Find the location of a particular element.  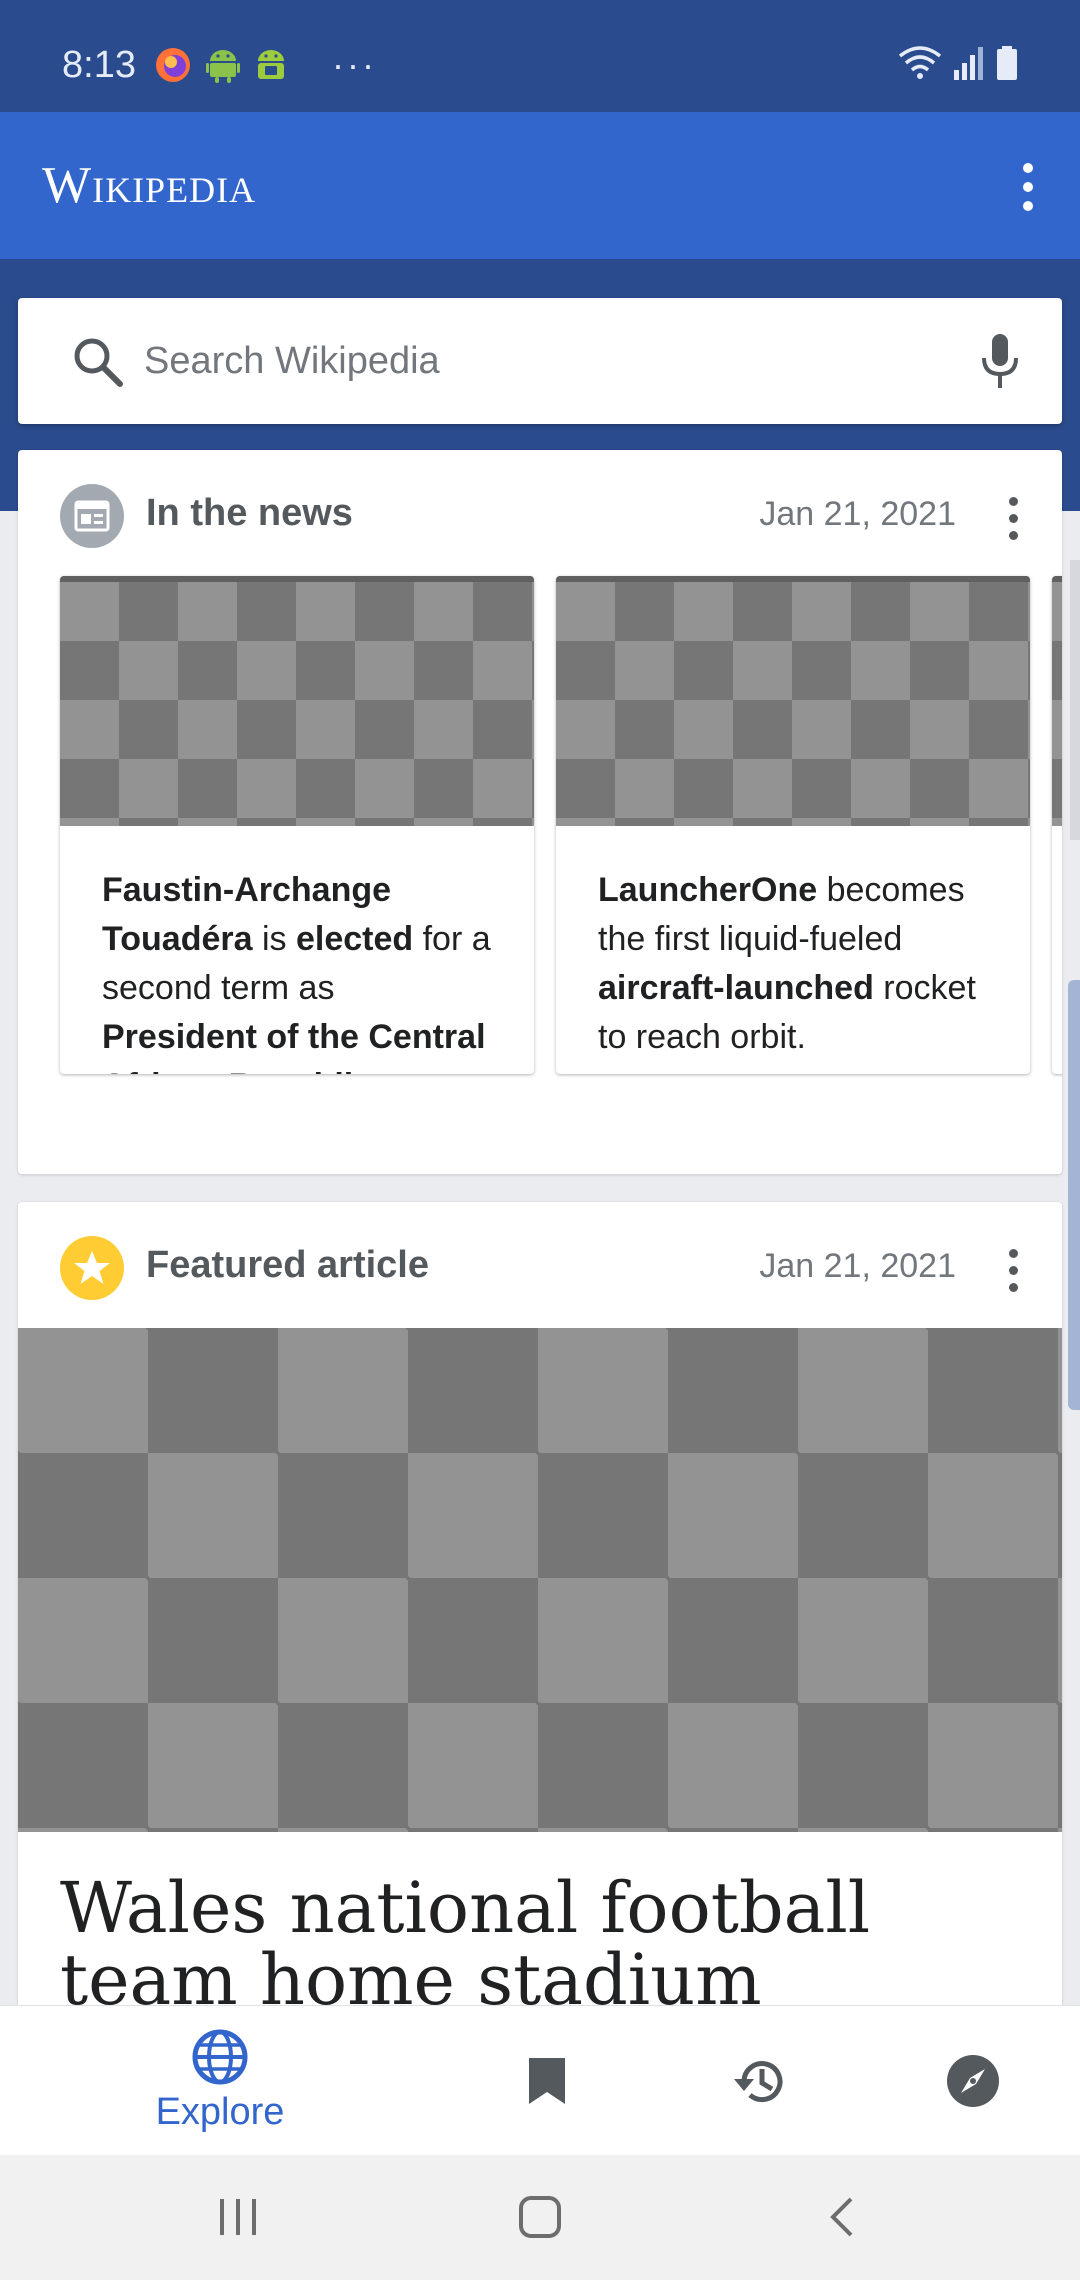

android-debug-icon is located at coordinates (271, 64).